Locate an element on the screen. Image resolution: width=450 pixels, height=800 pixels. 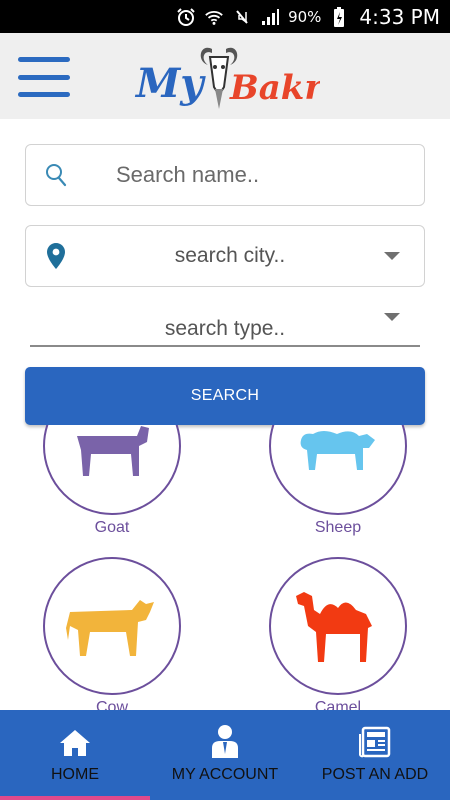
search-icon is located at coordinates (56, 175).